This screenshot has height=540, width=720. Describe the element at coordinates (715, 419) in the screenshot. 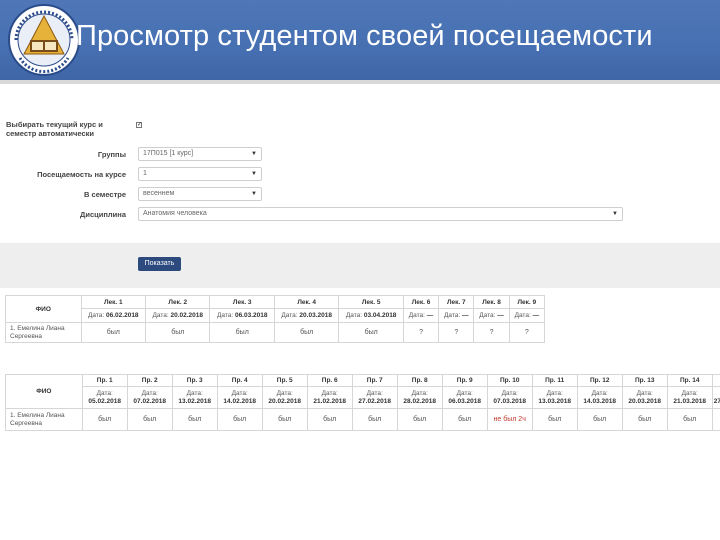

I see `attendance-cell` at that location.